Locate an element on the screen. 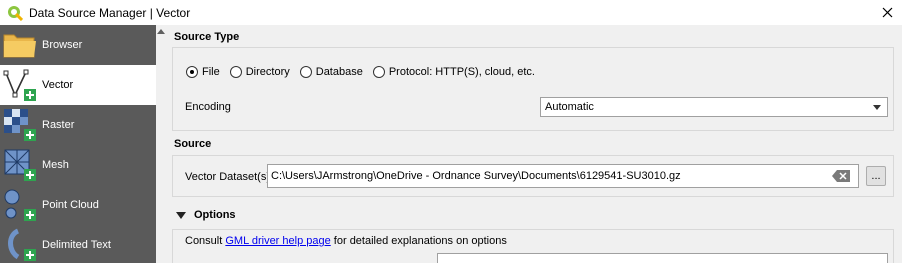 The width and height of the screenshot is (902, 263). radio-protocol: Protocol: HTTP(S), cloud, etc. is located at coordinates (453, 72).